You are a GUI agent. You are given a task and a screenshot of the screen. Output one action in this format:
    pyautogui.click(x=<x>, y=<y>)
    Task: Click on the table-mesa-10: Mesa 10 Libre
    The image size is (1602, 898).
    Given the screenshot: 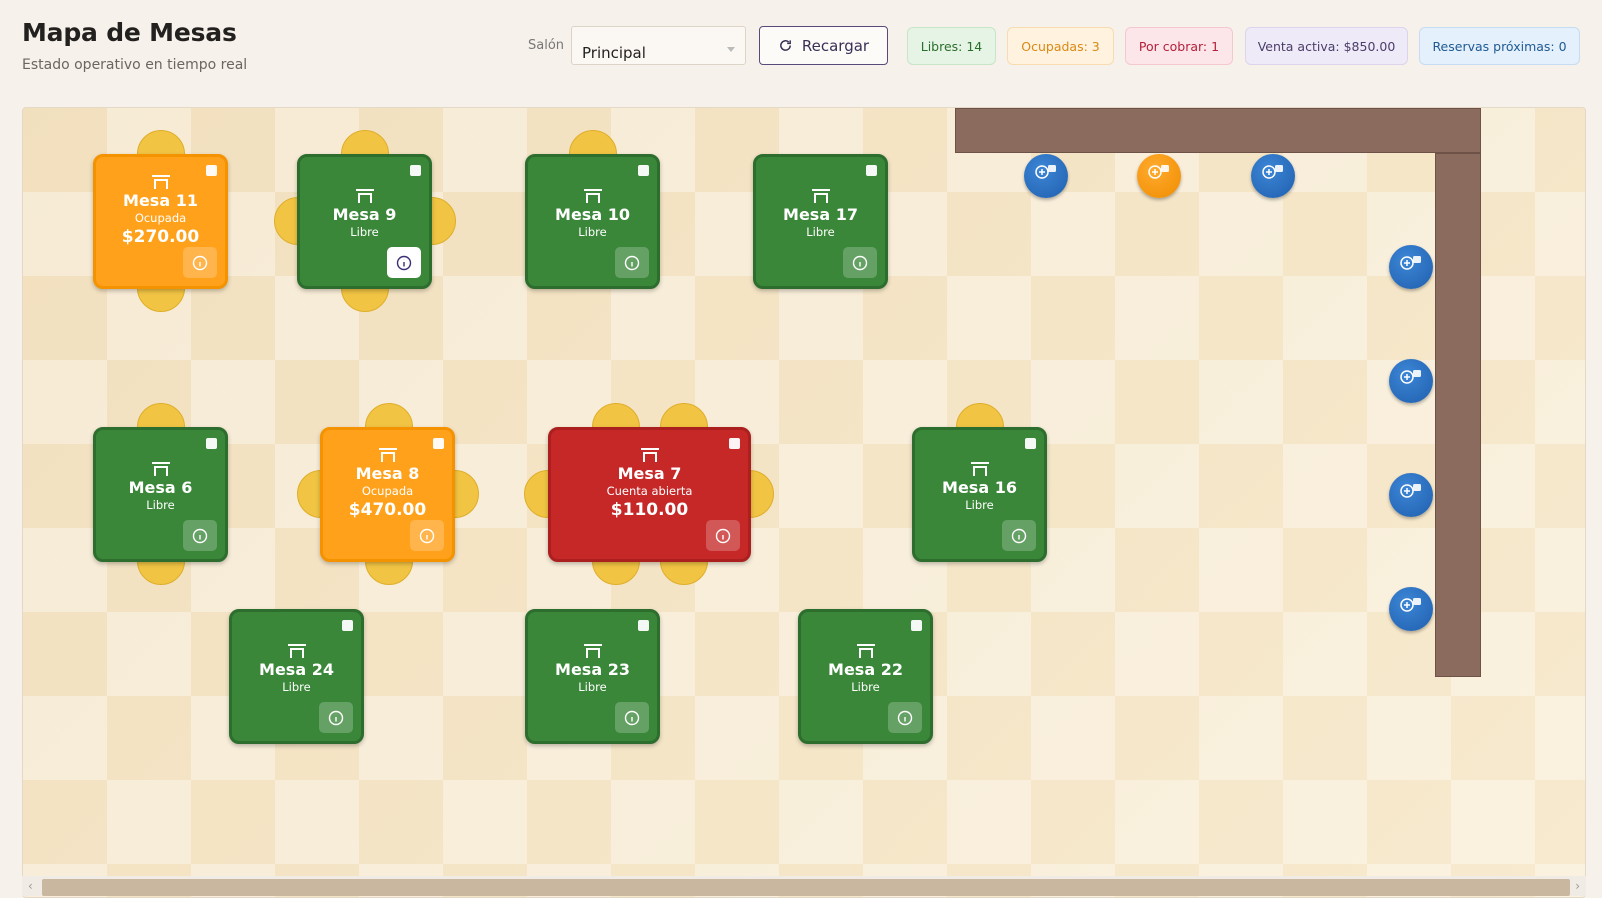 What is the action you would take?
    pyautogui.click(x=592, y=221)
    